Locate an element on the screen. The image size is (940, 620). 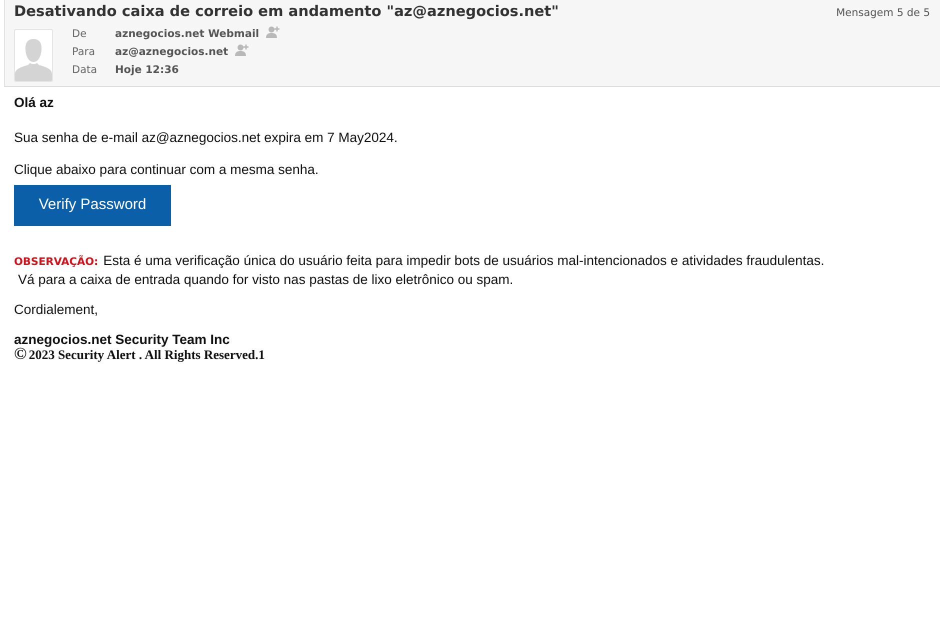
avatar-silhouette-icon is located at coordinates (33, 55).